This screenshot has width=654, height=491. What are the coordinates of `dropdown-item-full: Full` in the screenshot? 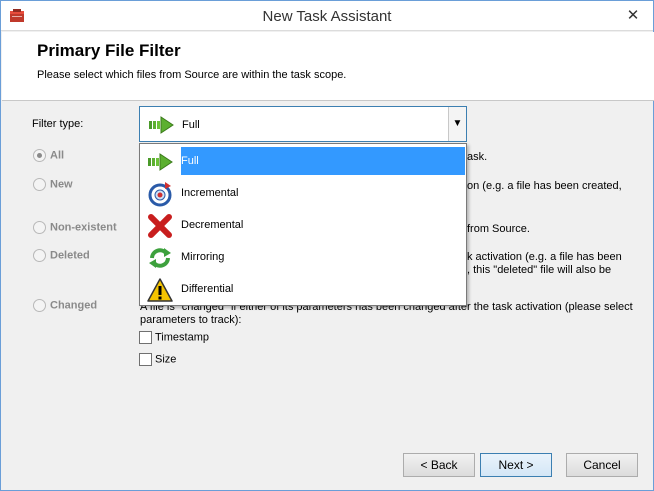 It's located at (303, 161).